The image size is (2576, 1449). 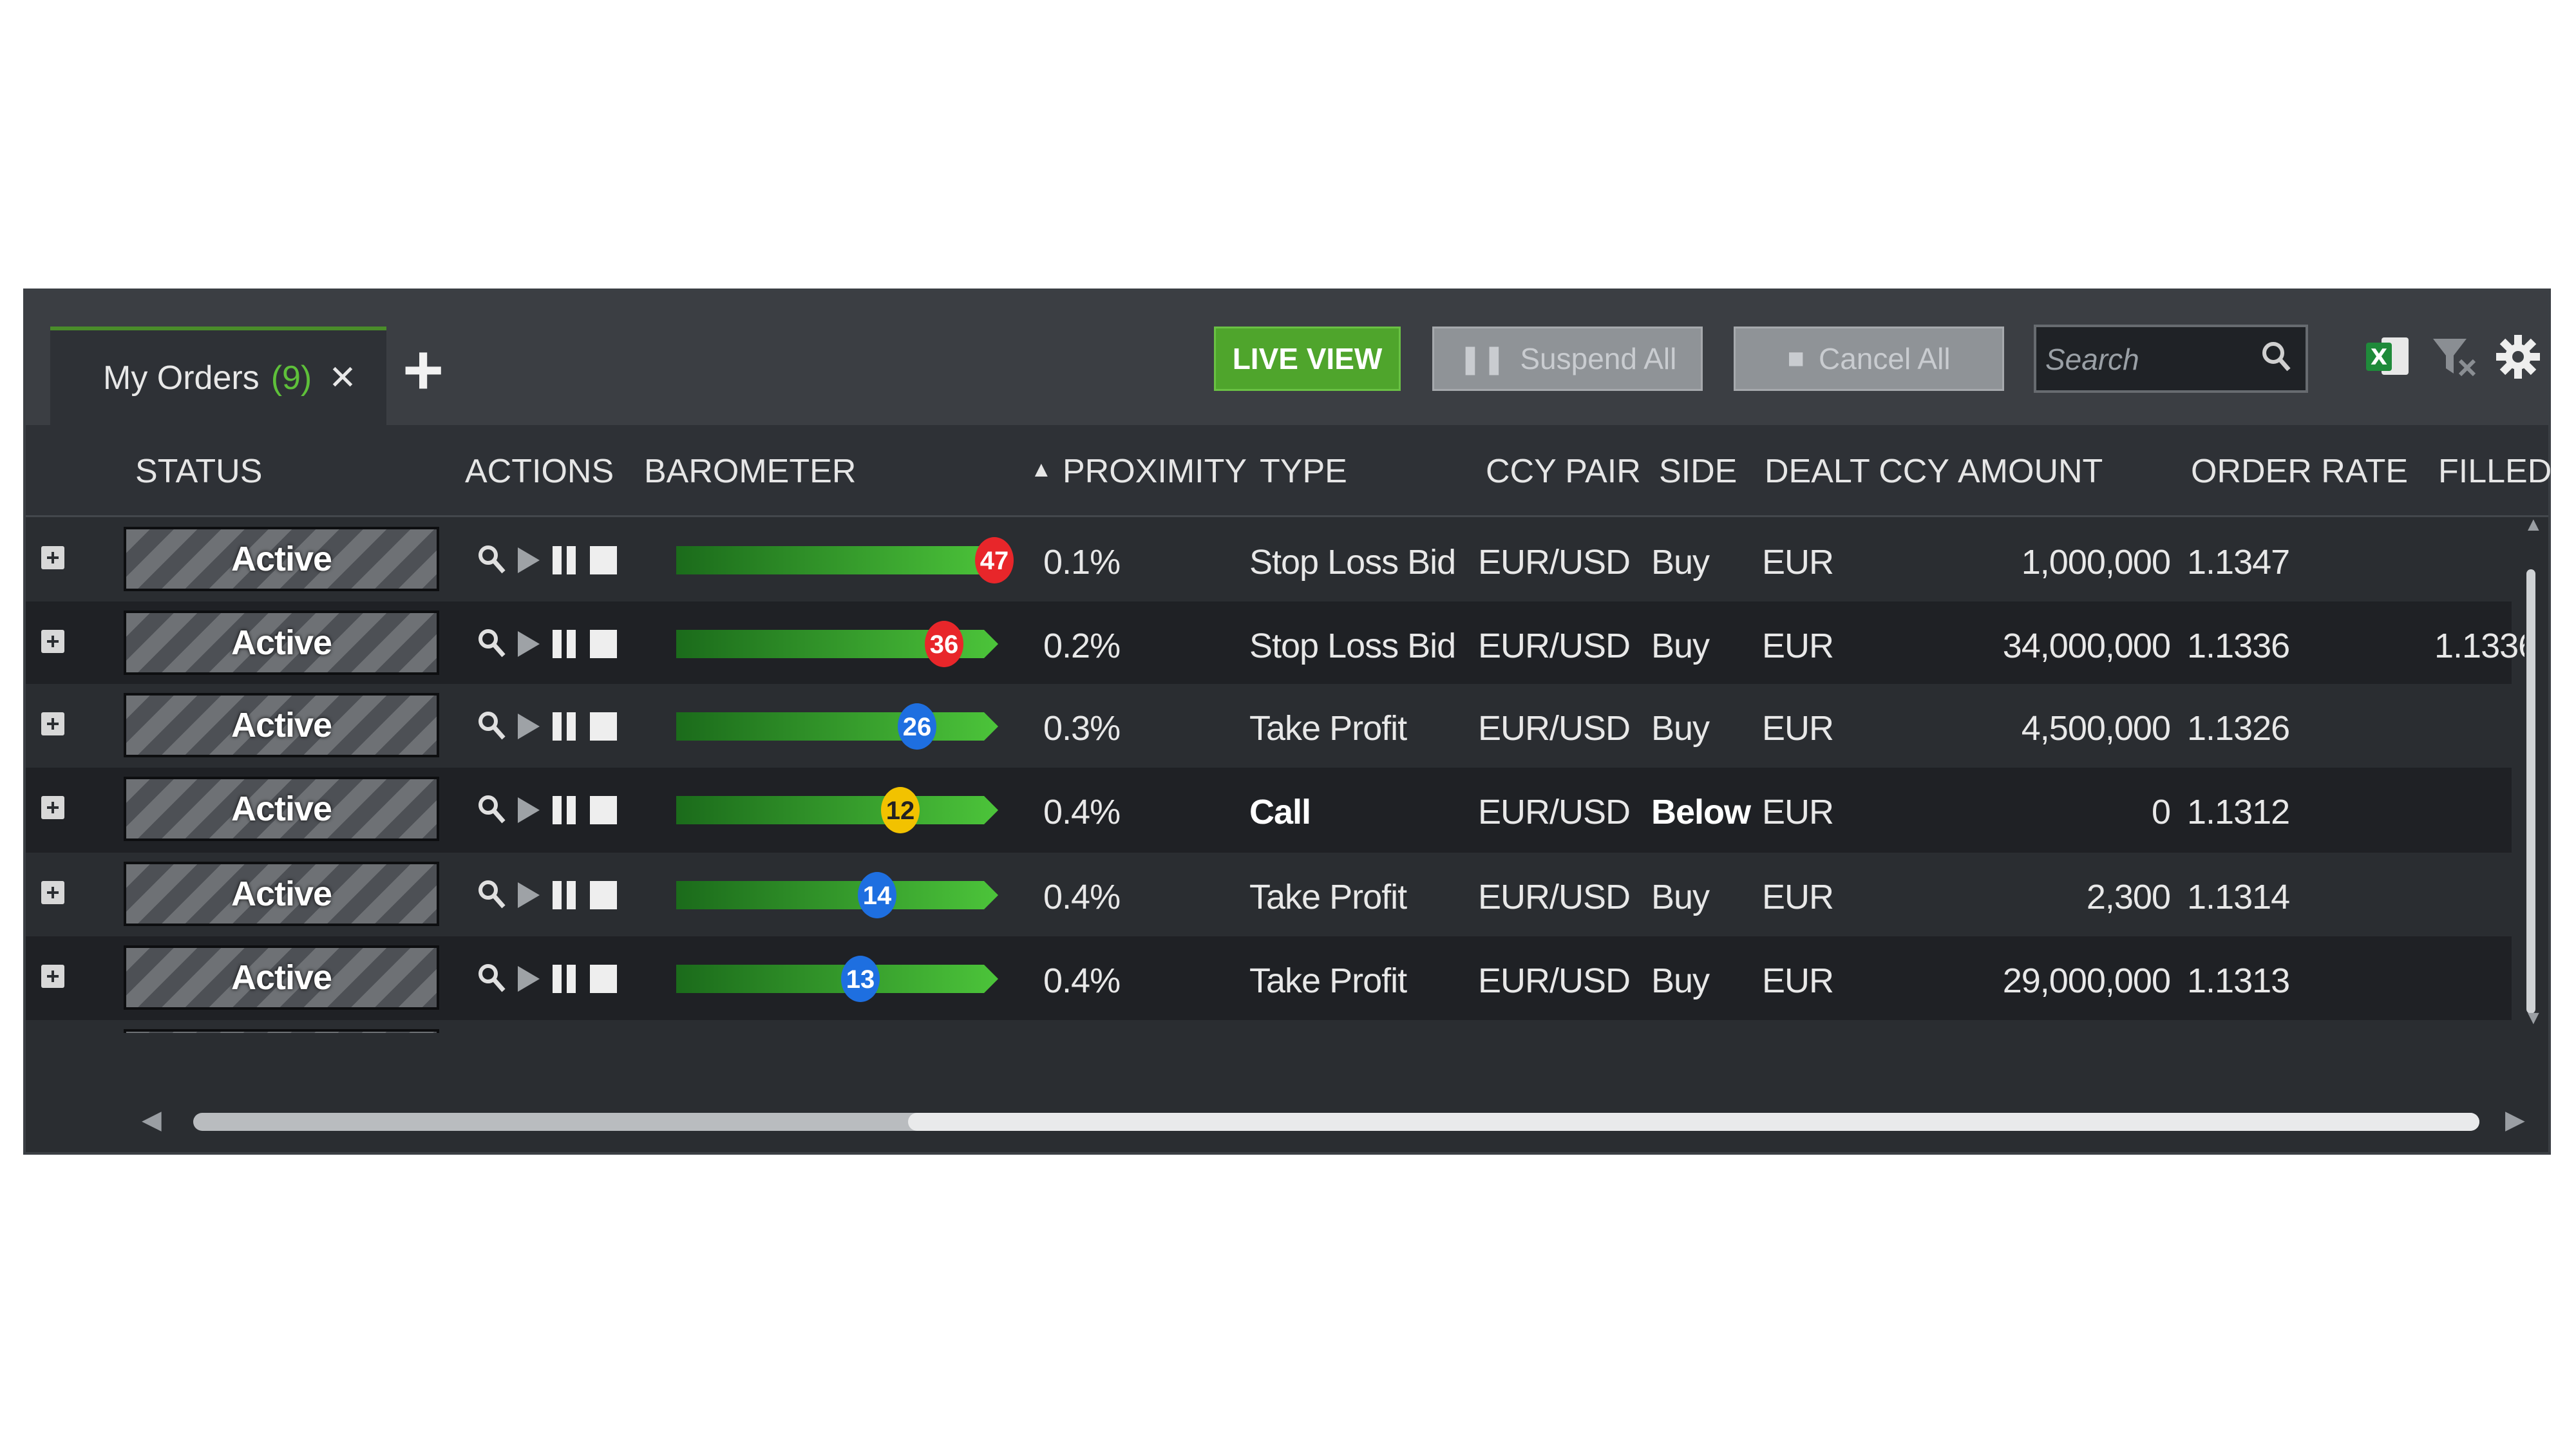 I want to click on sort-ascending-icon: ▲, so click(x=1041, y=469).